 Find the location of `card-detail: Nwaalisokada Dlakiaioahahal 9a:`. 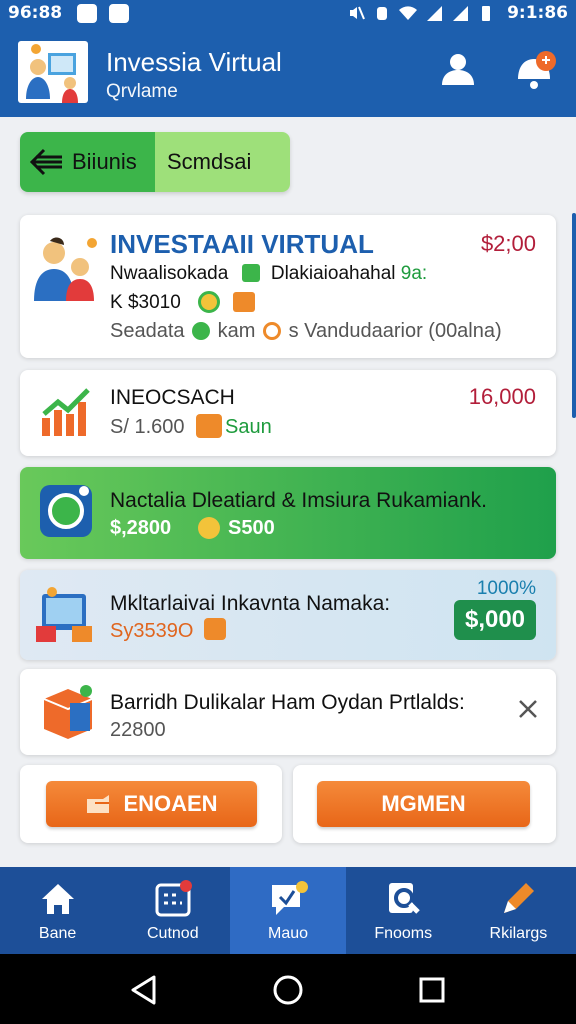

card-detail: Nwaalisokada Dlakiaioahahal 9a: is located at coordinates (268, 274).